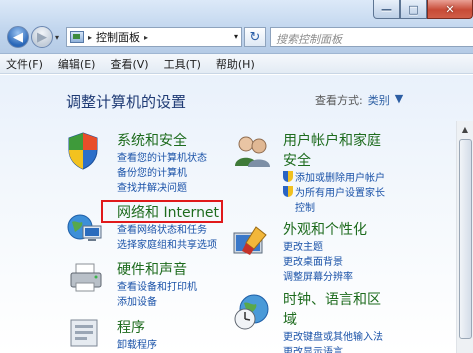  Describe the element at coordinates (325, 277) in the screenshot. I see `link-screen-resolution: 调整屏幕分辨率` at that location.